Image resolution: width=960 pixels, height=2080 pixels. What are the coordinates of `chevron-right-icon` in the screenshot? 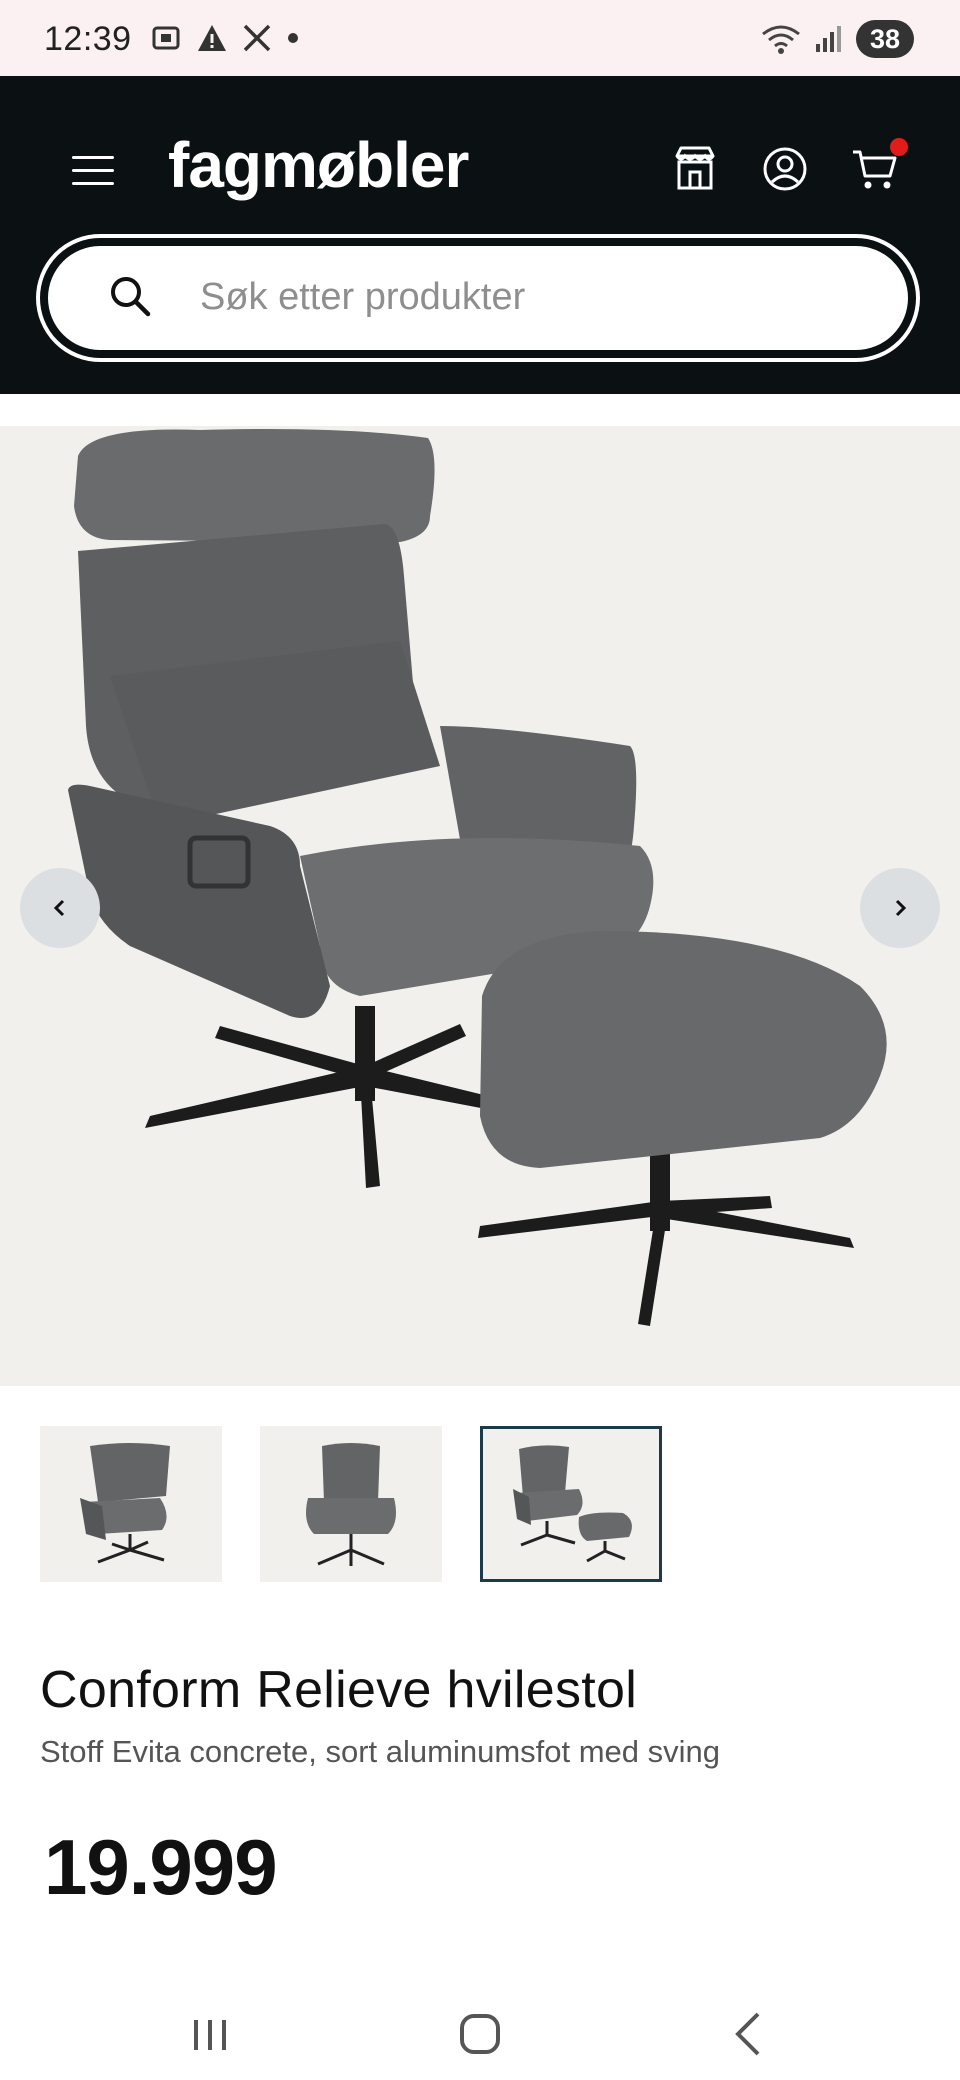 It's located at (901, 908).